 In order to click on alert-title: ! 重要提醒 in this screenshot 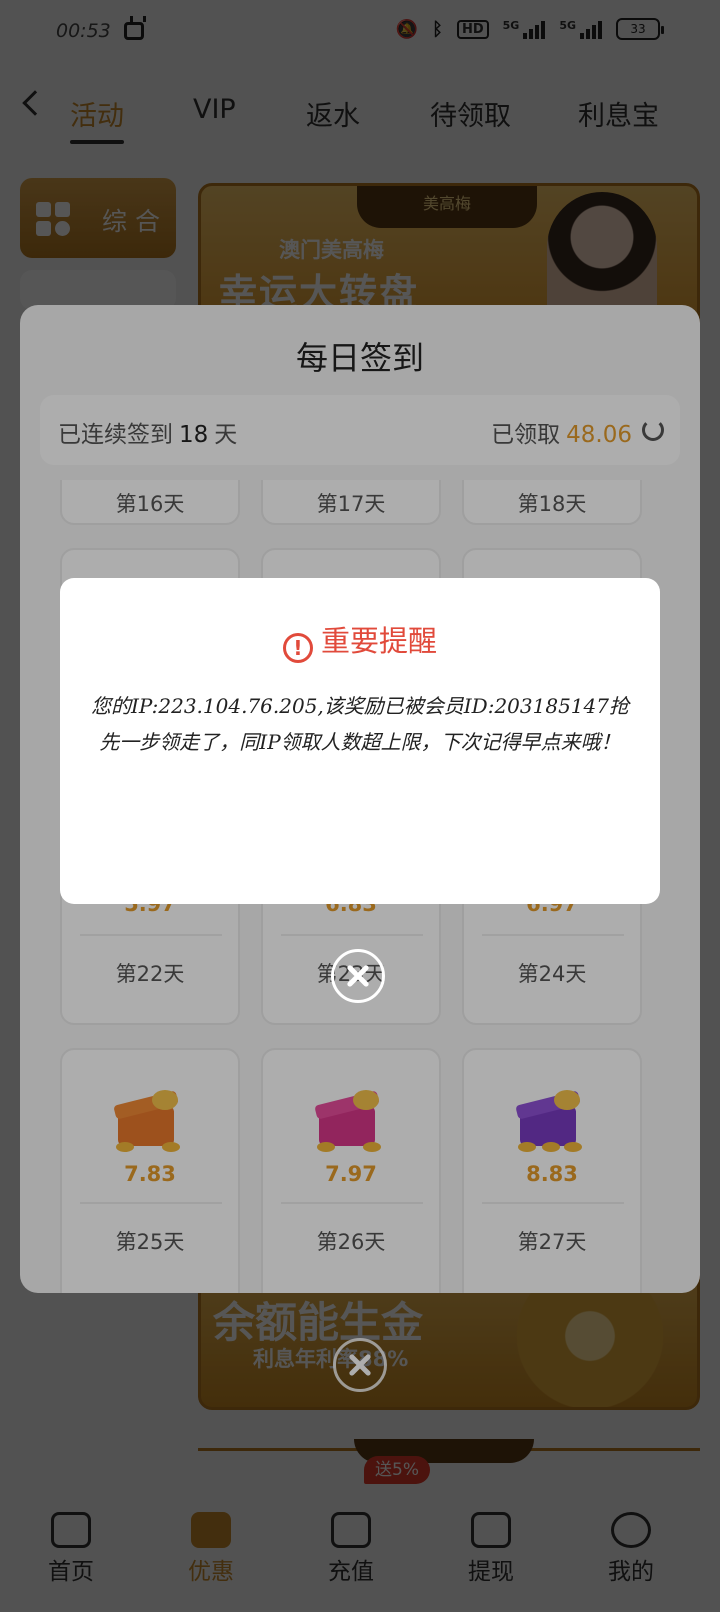, I will do `click(360, 640)`.